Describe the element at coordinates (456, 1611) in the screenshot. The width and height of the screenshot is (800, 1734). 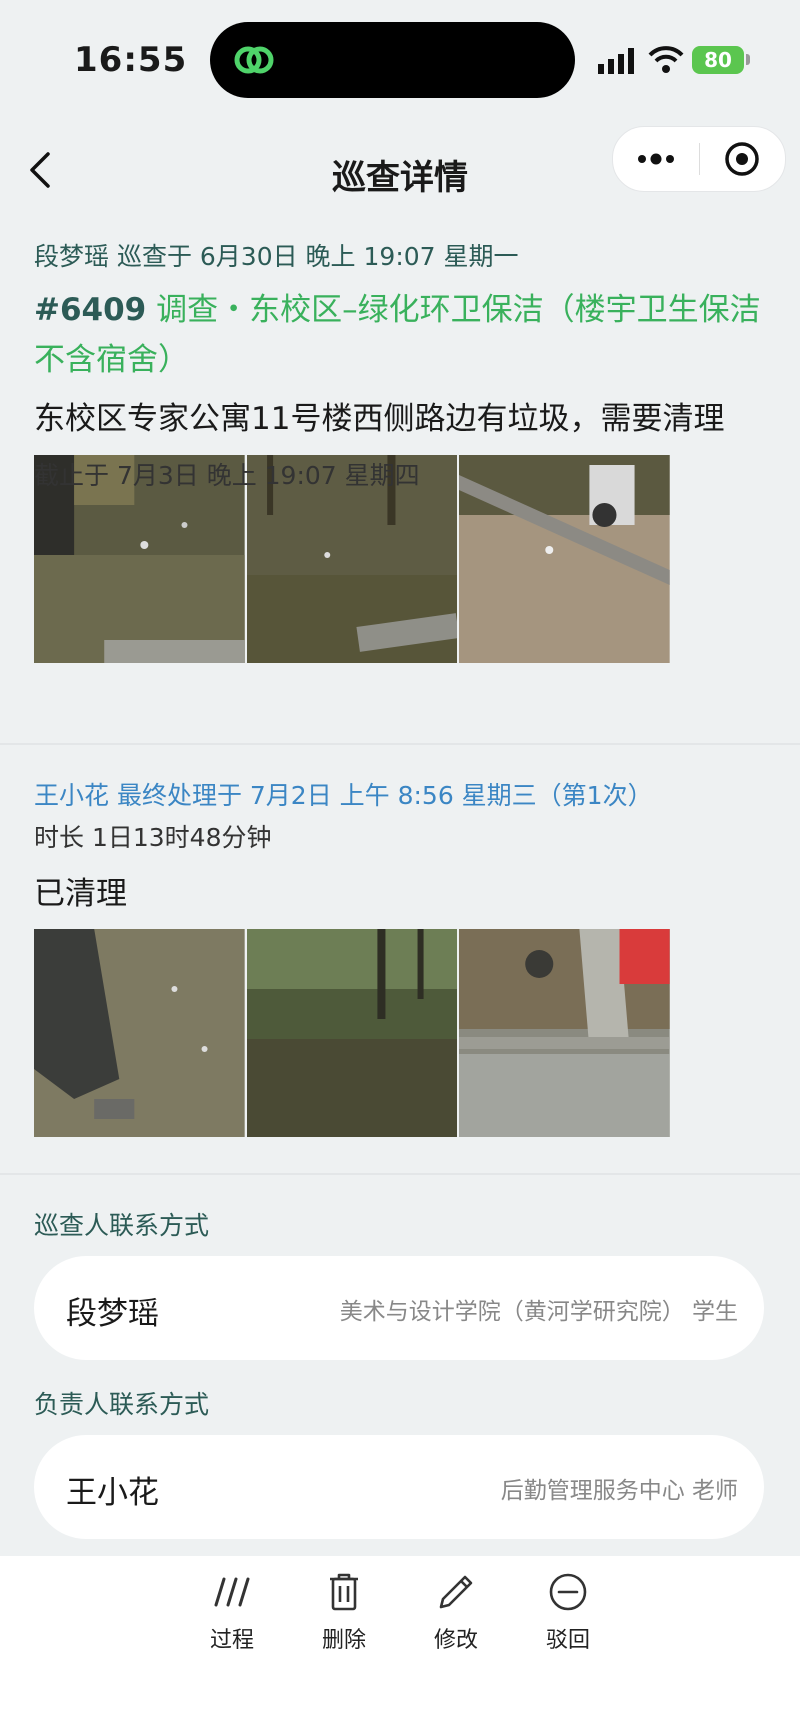
I see `edit-button: 修改` at that location.